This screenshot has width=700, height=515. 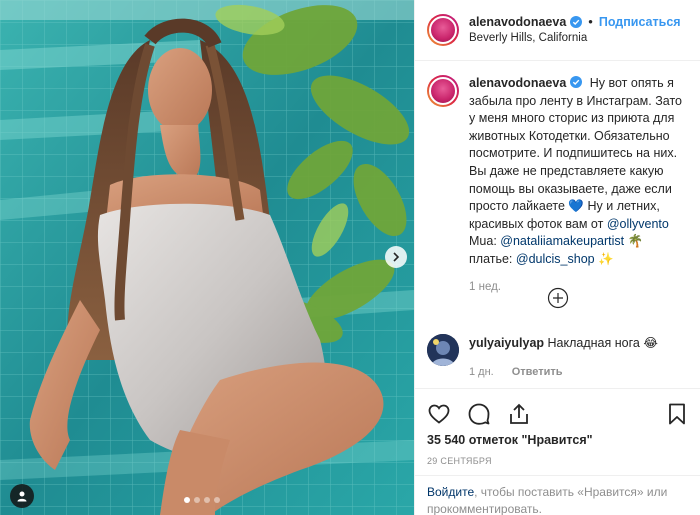 What do you see at coordinates (638, 224) in the screenshot?
I see `mention-link: @ollyvento` at bounding box center [638, 224].